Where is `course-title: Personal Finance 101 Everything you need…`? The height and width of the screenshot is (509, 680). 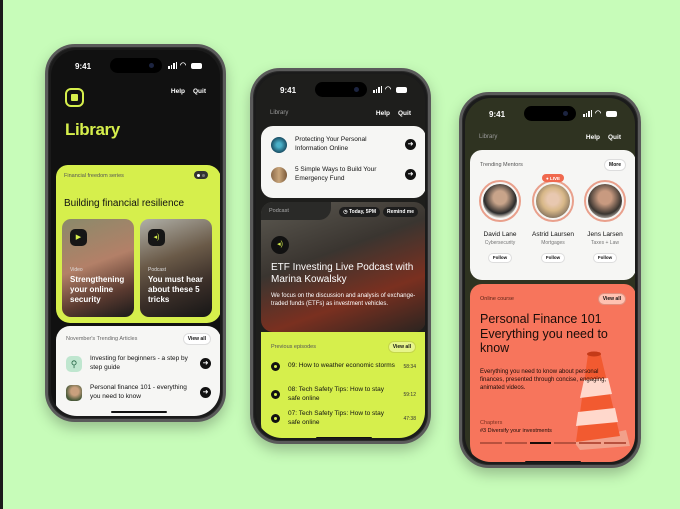
course-title: Personal Finance 101 Everything you need… is located at coordinates (544, 333).